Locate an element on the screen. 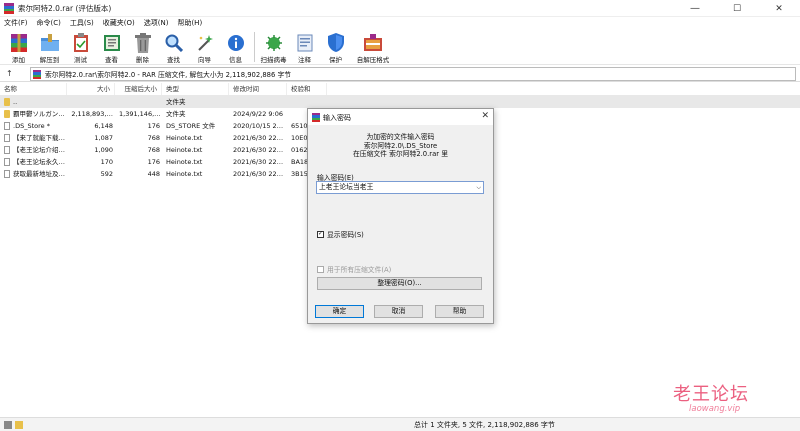 The height and width of the screenshot is (431, 800). comment-button-label: 注释 is located at coordinates (304, 60).